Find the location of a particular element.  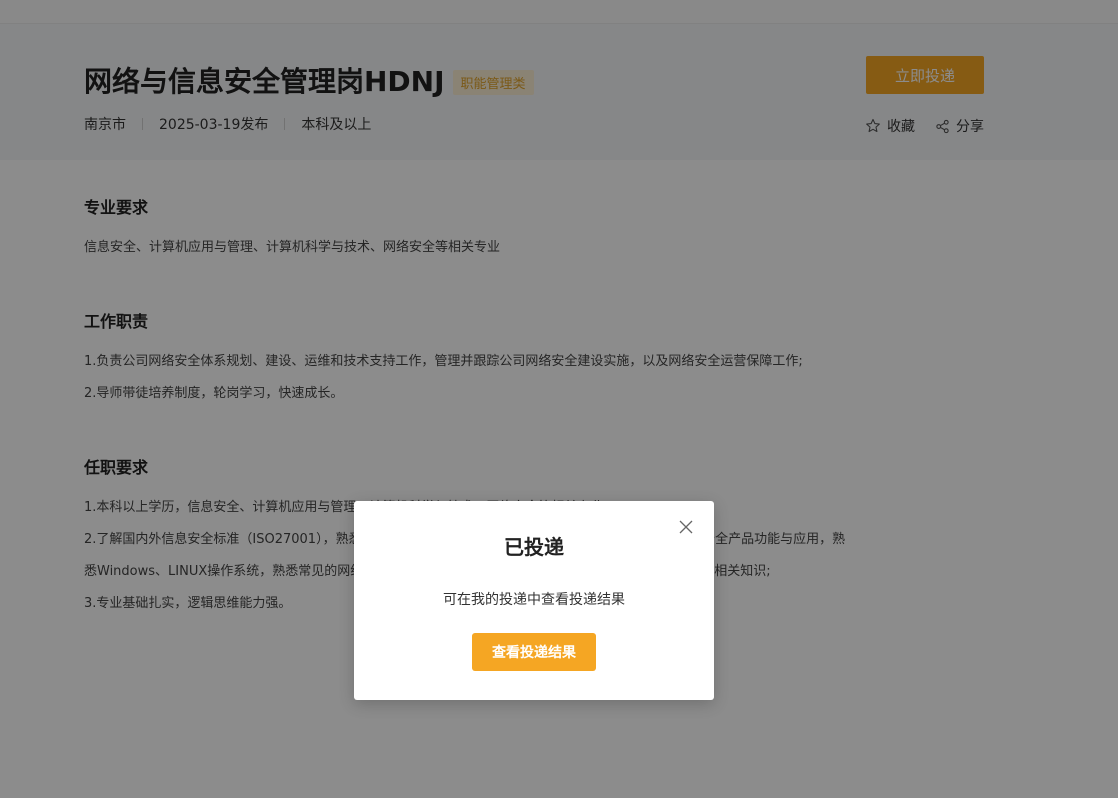

dialog-title: 已投递 is located at coordinates (534, 547).